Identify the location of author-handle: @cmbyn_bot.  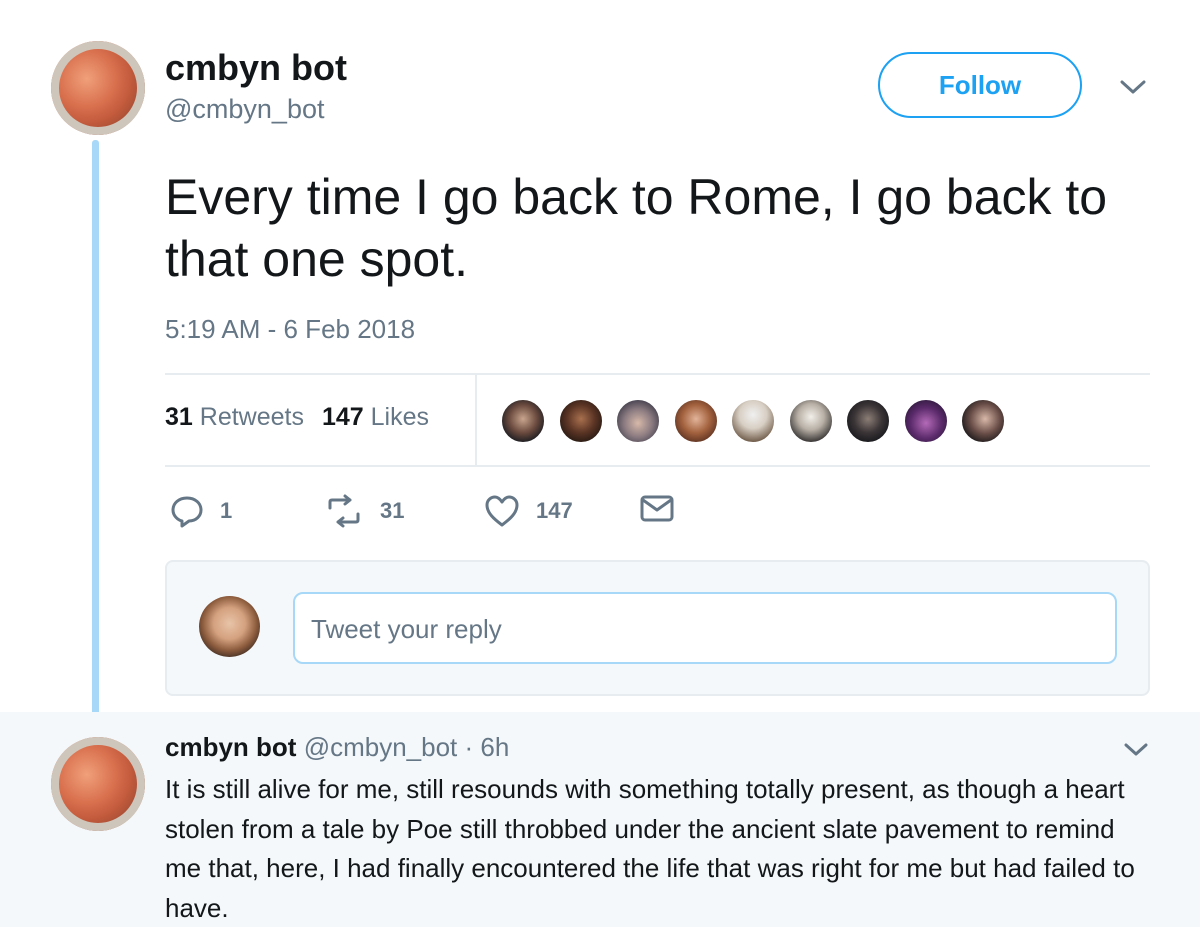
(244, 109).